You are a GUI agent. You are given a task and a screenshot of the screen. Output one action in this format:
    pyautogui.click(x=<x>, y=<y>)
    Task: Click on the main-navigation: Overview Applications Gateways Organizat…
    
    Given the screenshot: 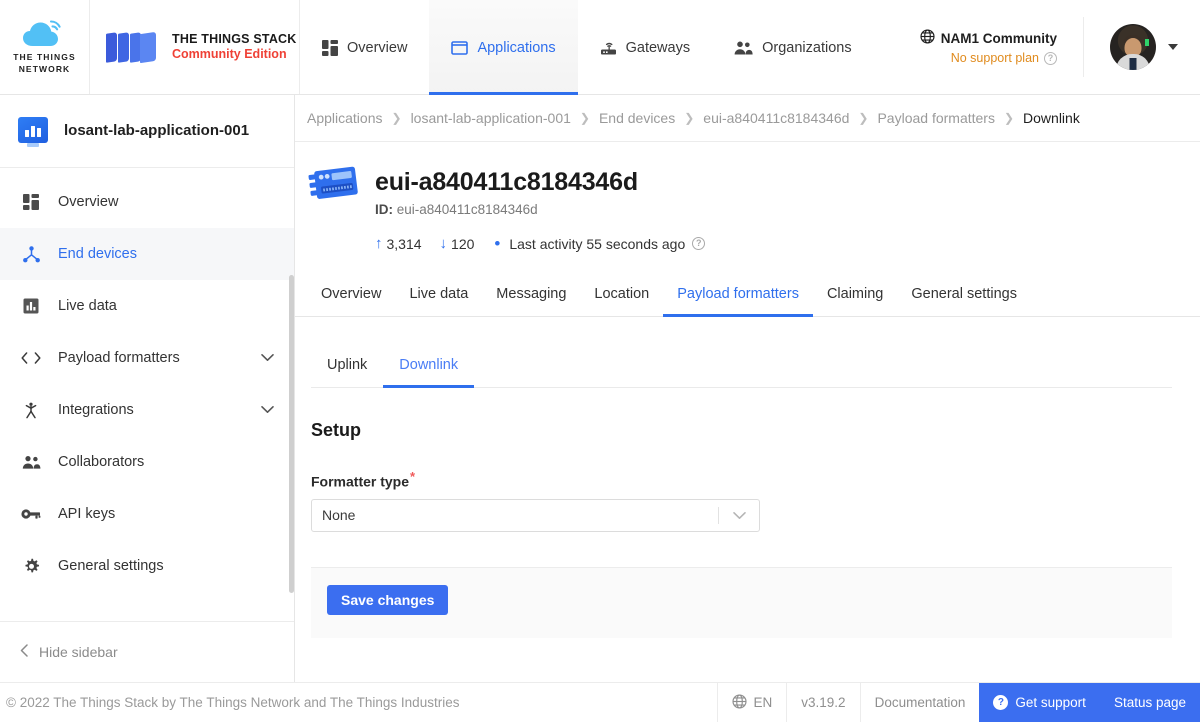 What is the action you would take?
    pyautogui.click(x=587, y=47)
    